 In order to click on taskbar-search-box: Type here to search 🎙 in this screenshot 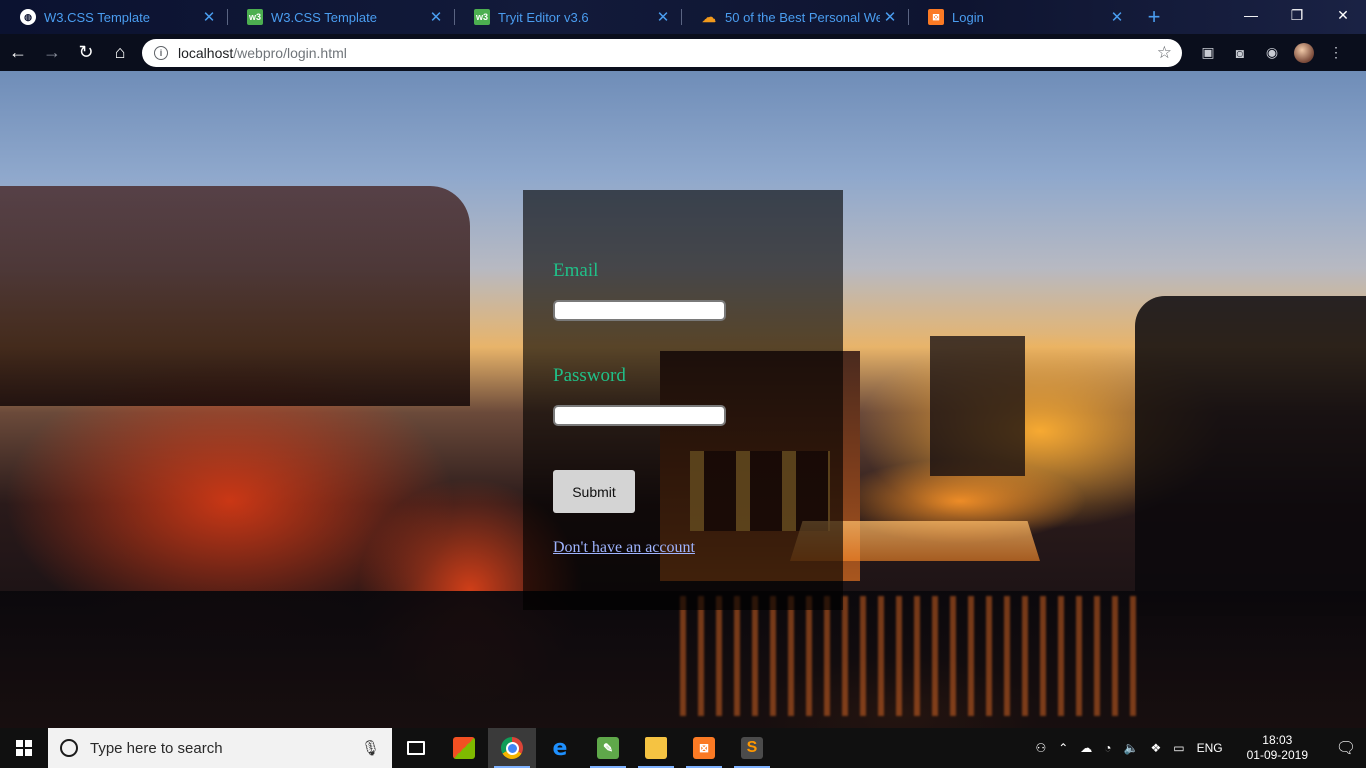, I will do `click(220, 748)`.